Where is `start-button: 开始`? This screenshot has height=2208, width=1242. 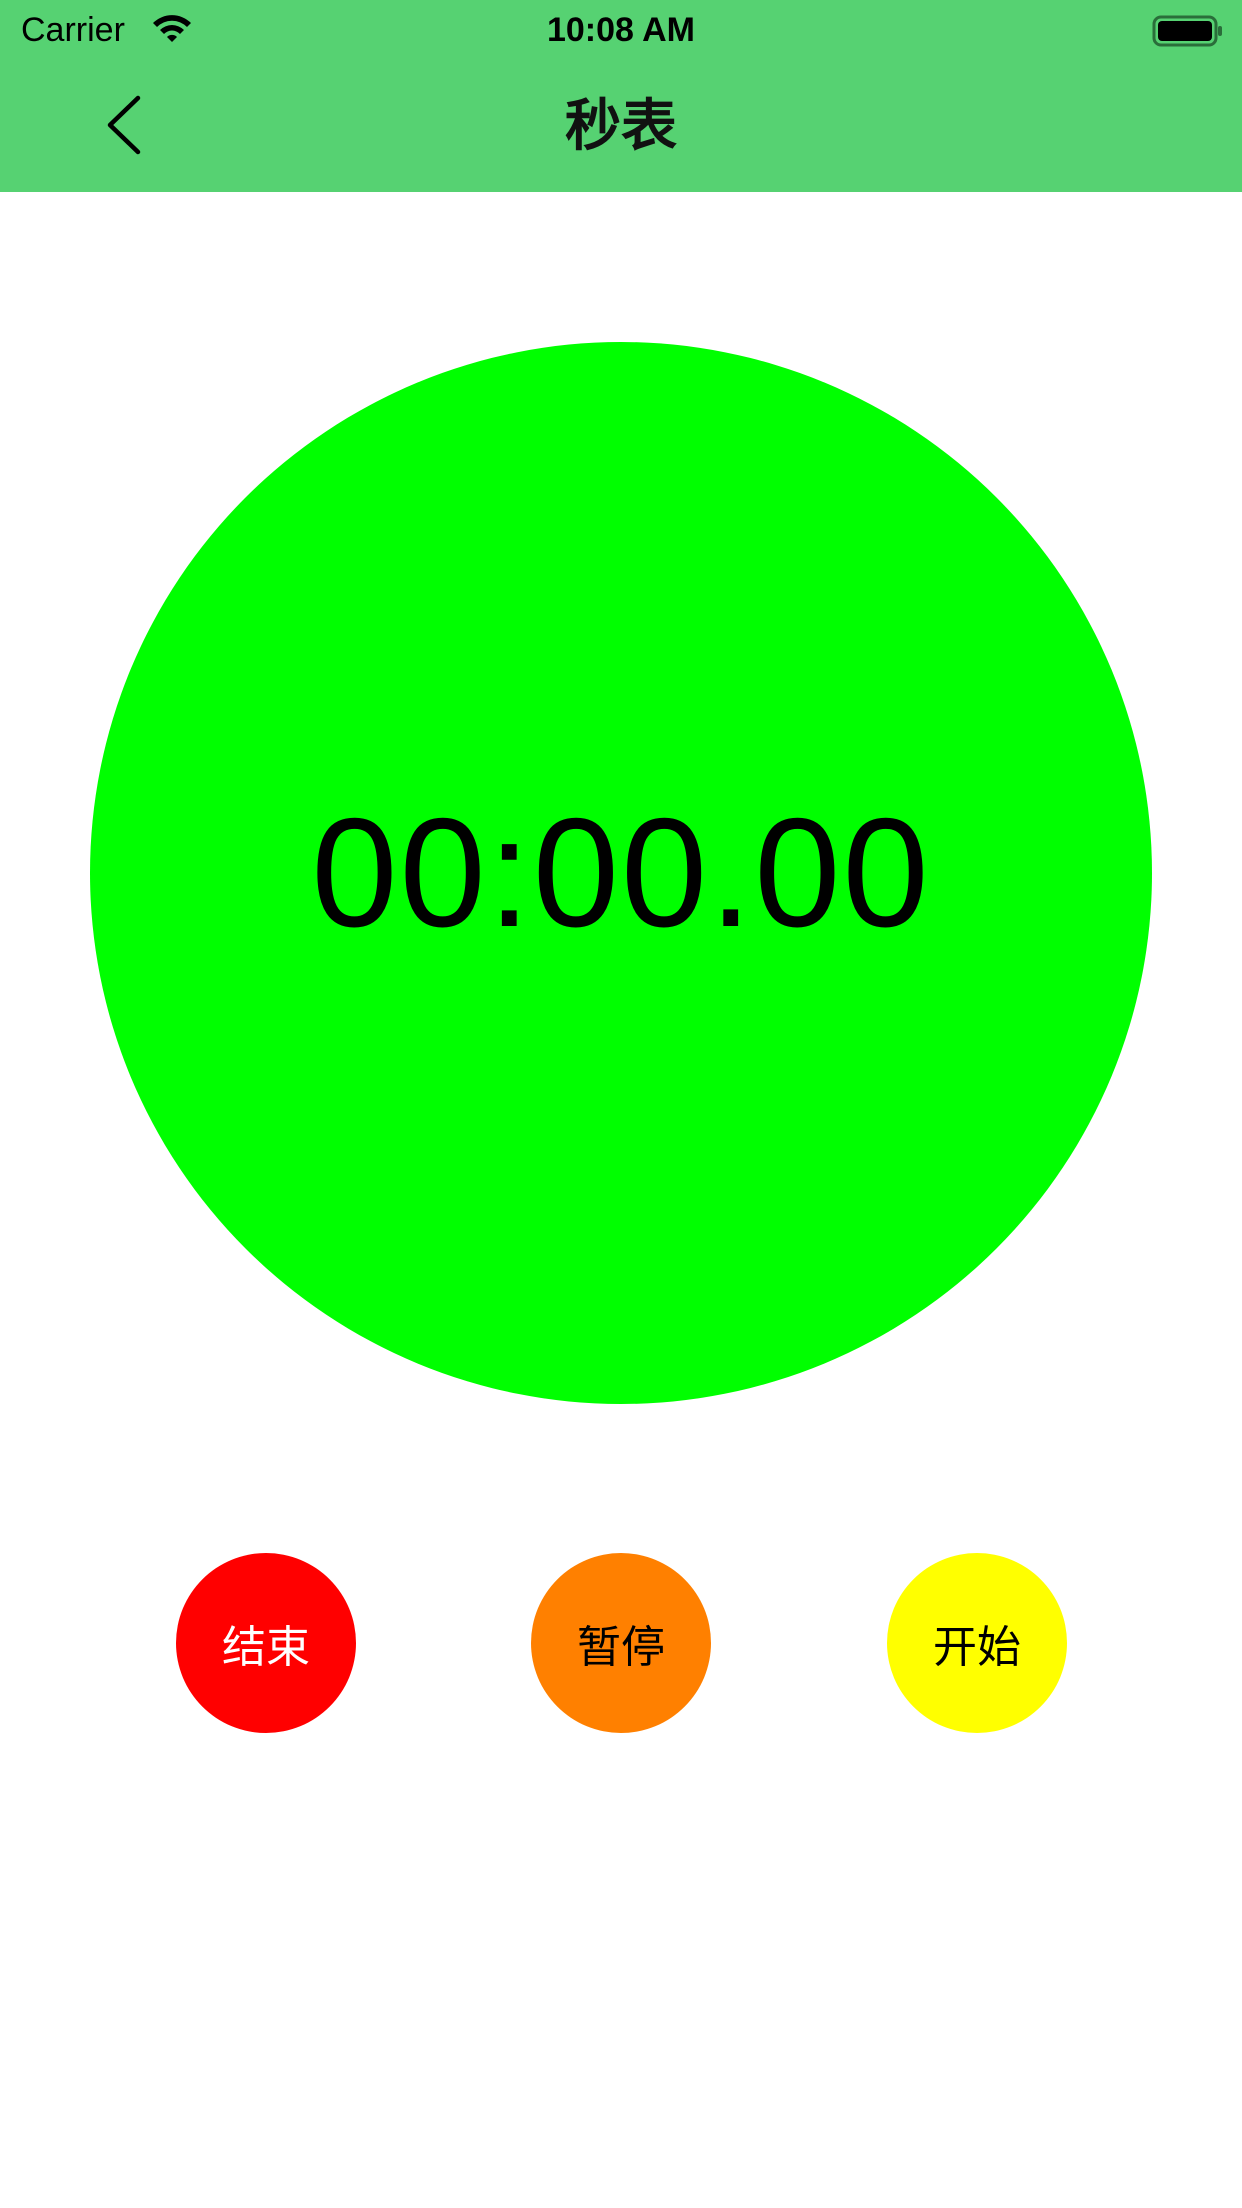
start-button: 开始 is located at coordinates (977, 1643).